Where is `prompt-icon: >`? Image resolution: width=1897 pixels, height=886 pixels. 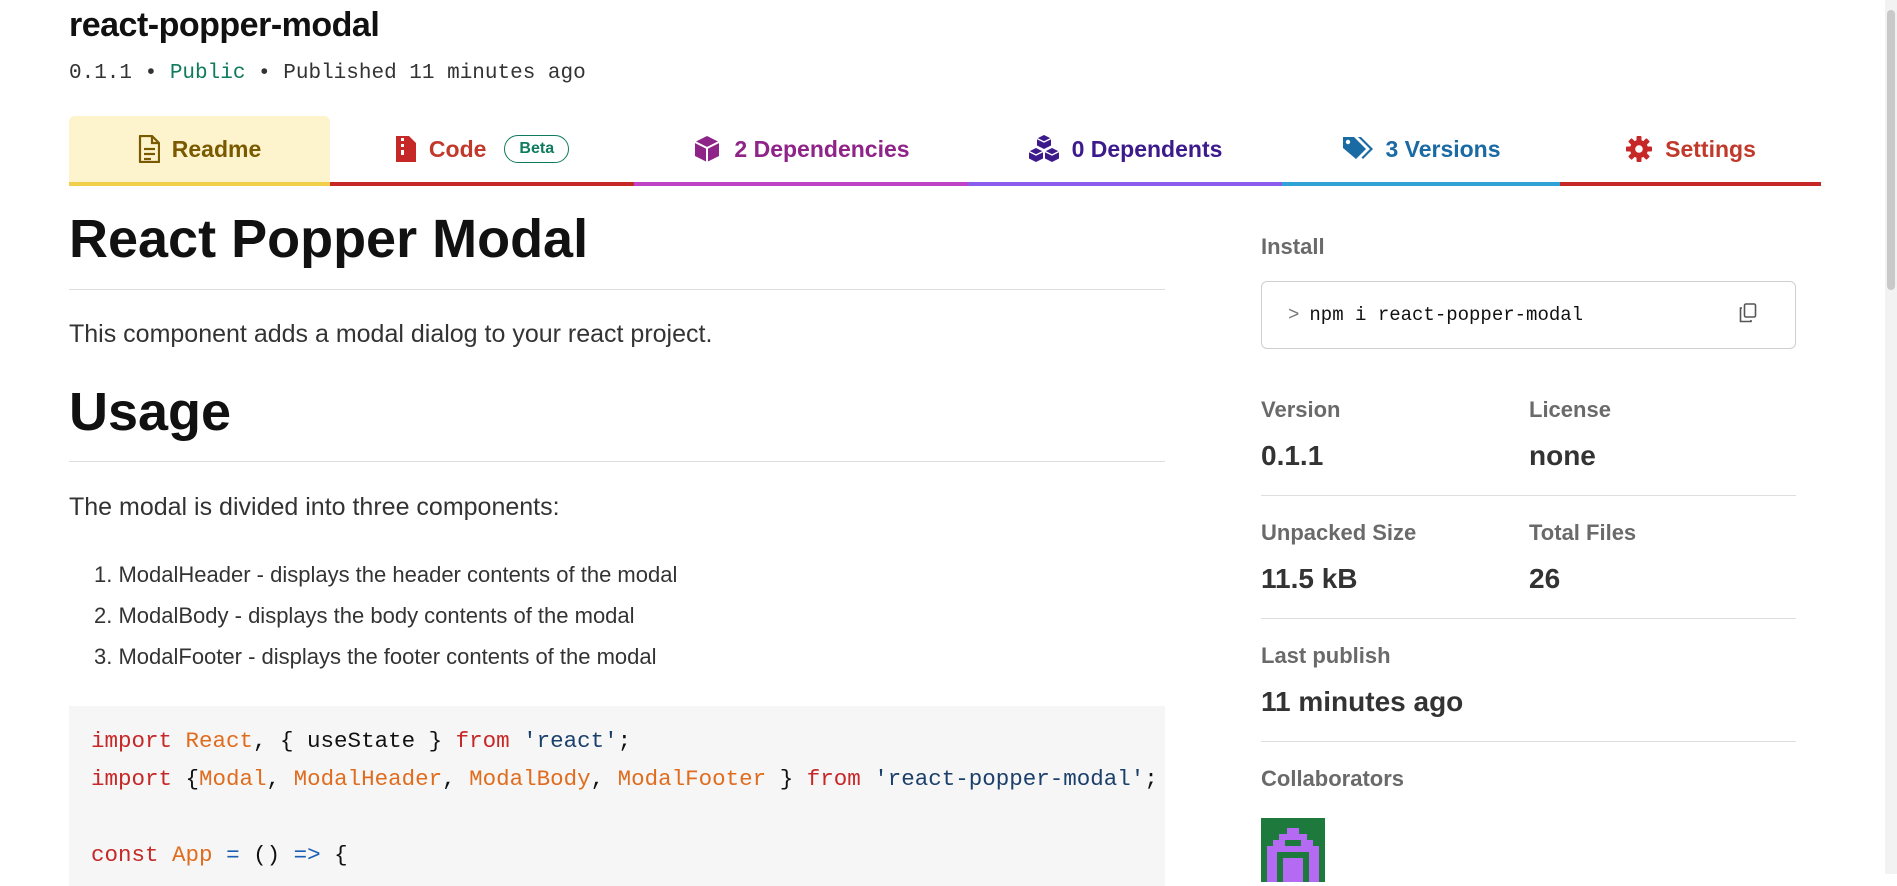 prompt-icon: > is located at coordinates (1294, 315).